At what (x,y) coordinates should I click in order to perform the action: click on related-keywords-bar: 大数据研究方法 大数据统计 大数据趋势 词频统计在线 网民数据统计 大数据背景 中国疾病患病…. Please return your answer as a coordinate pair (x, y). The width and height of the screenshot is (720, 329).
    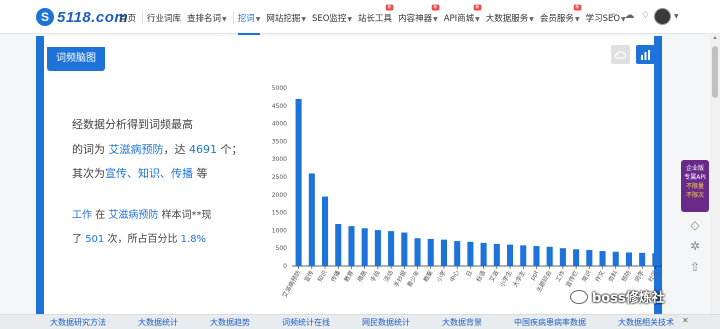
    Looking at the image, I should click on (360, 321).